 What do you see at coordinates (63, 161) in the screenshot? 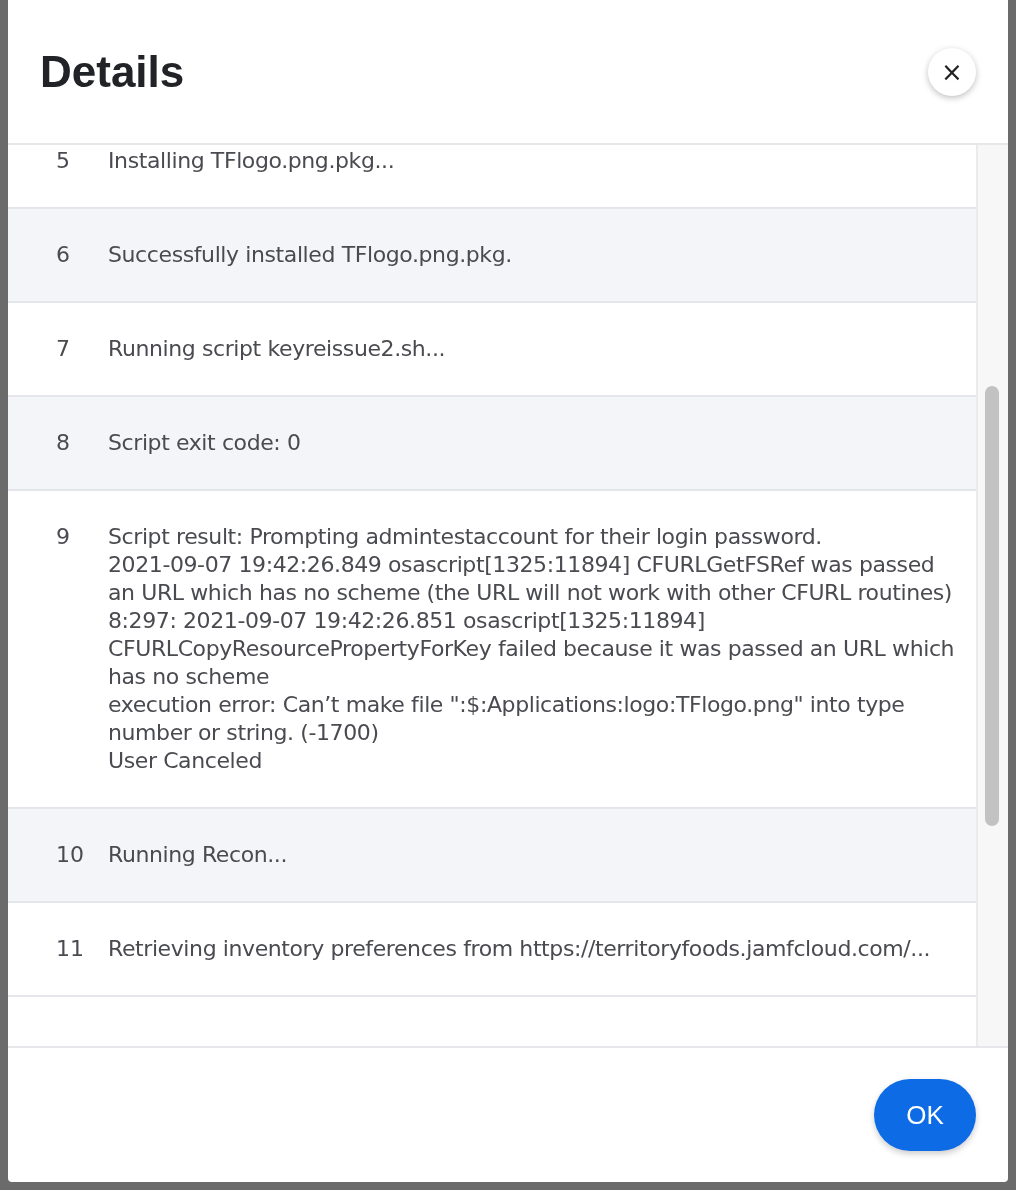
I see `line-number: 5` at bounding box center [63, 161].